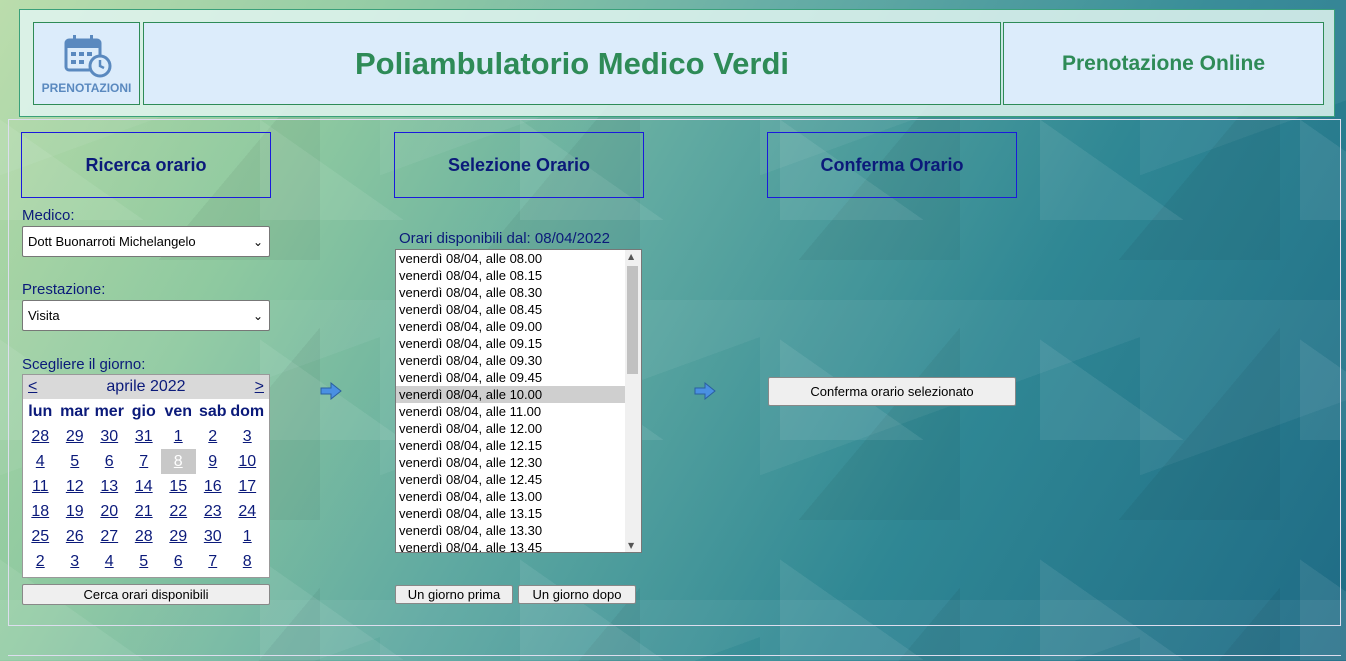 This screenshot has height=661, width=1346. What do you see at coordinates (518, 275) in the screenshot?
I see `time-slot-option: venerdì 08/04, alle 08.15` at bounding box center [518, 275].